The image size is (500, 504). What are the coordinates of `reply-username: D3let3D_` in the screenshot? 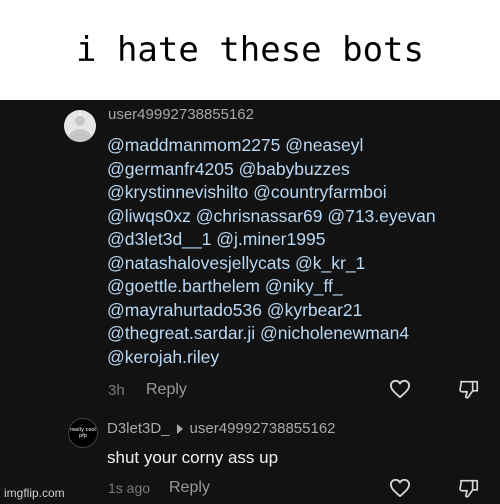 It's located at (138, 428).